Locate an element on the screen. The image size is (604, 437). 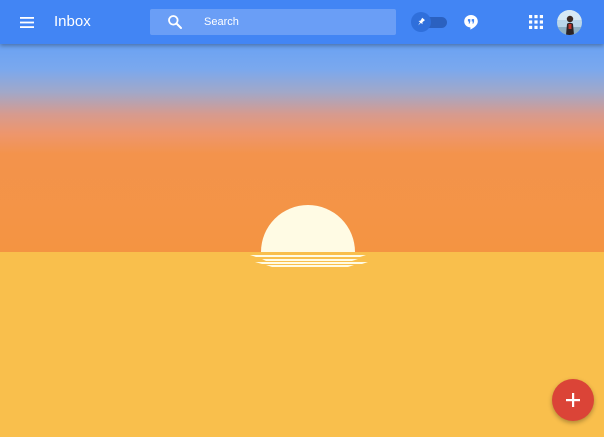
hamburger-menu-icon is located at coordinates (27, 22).